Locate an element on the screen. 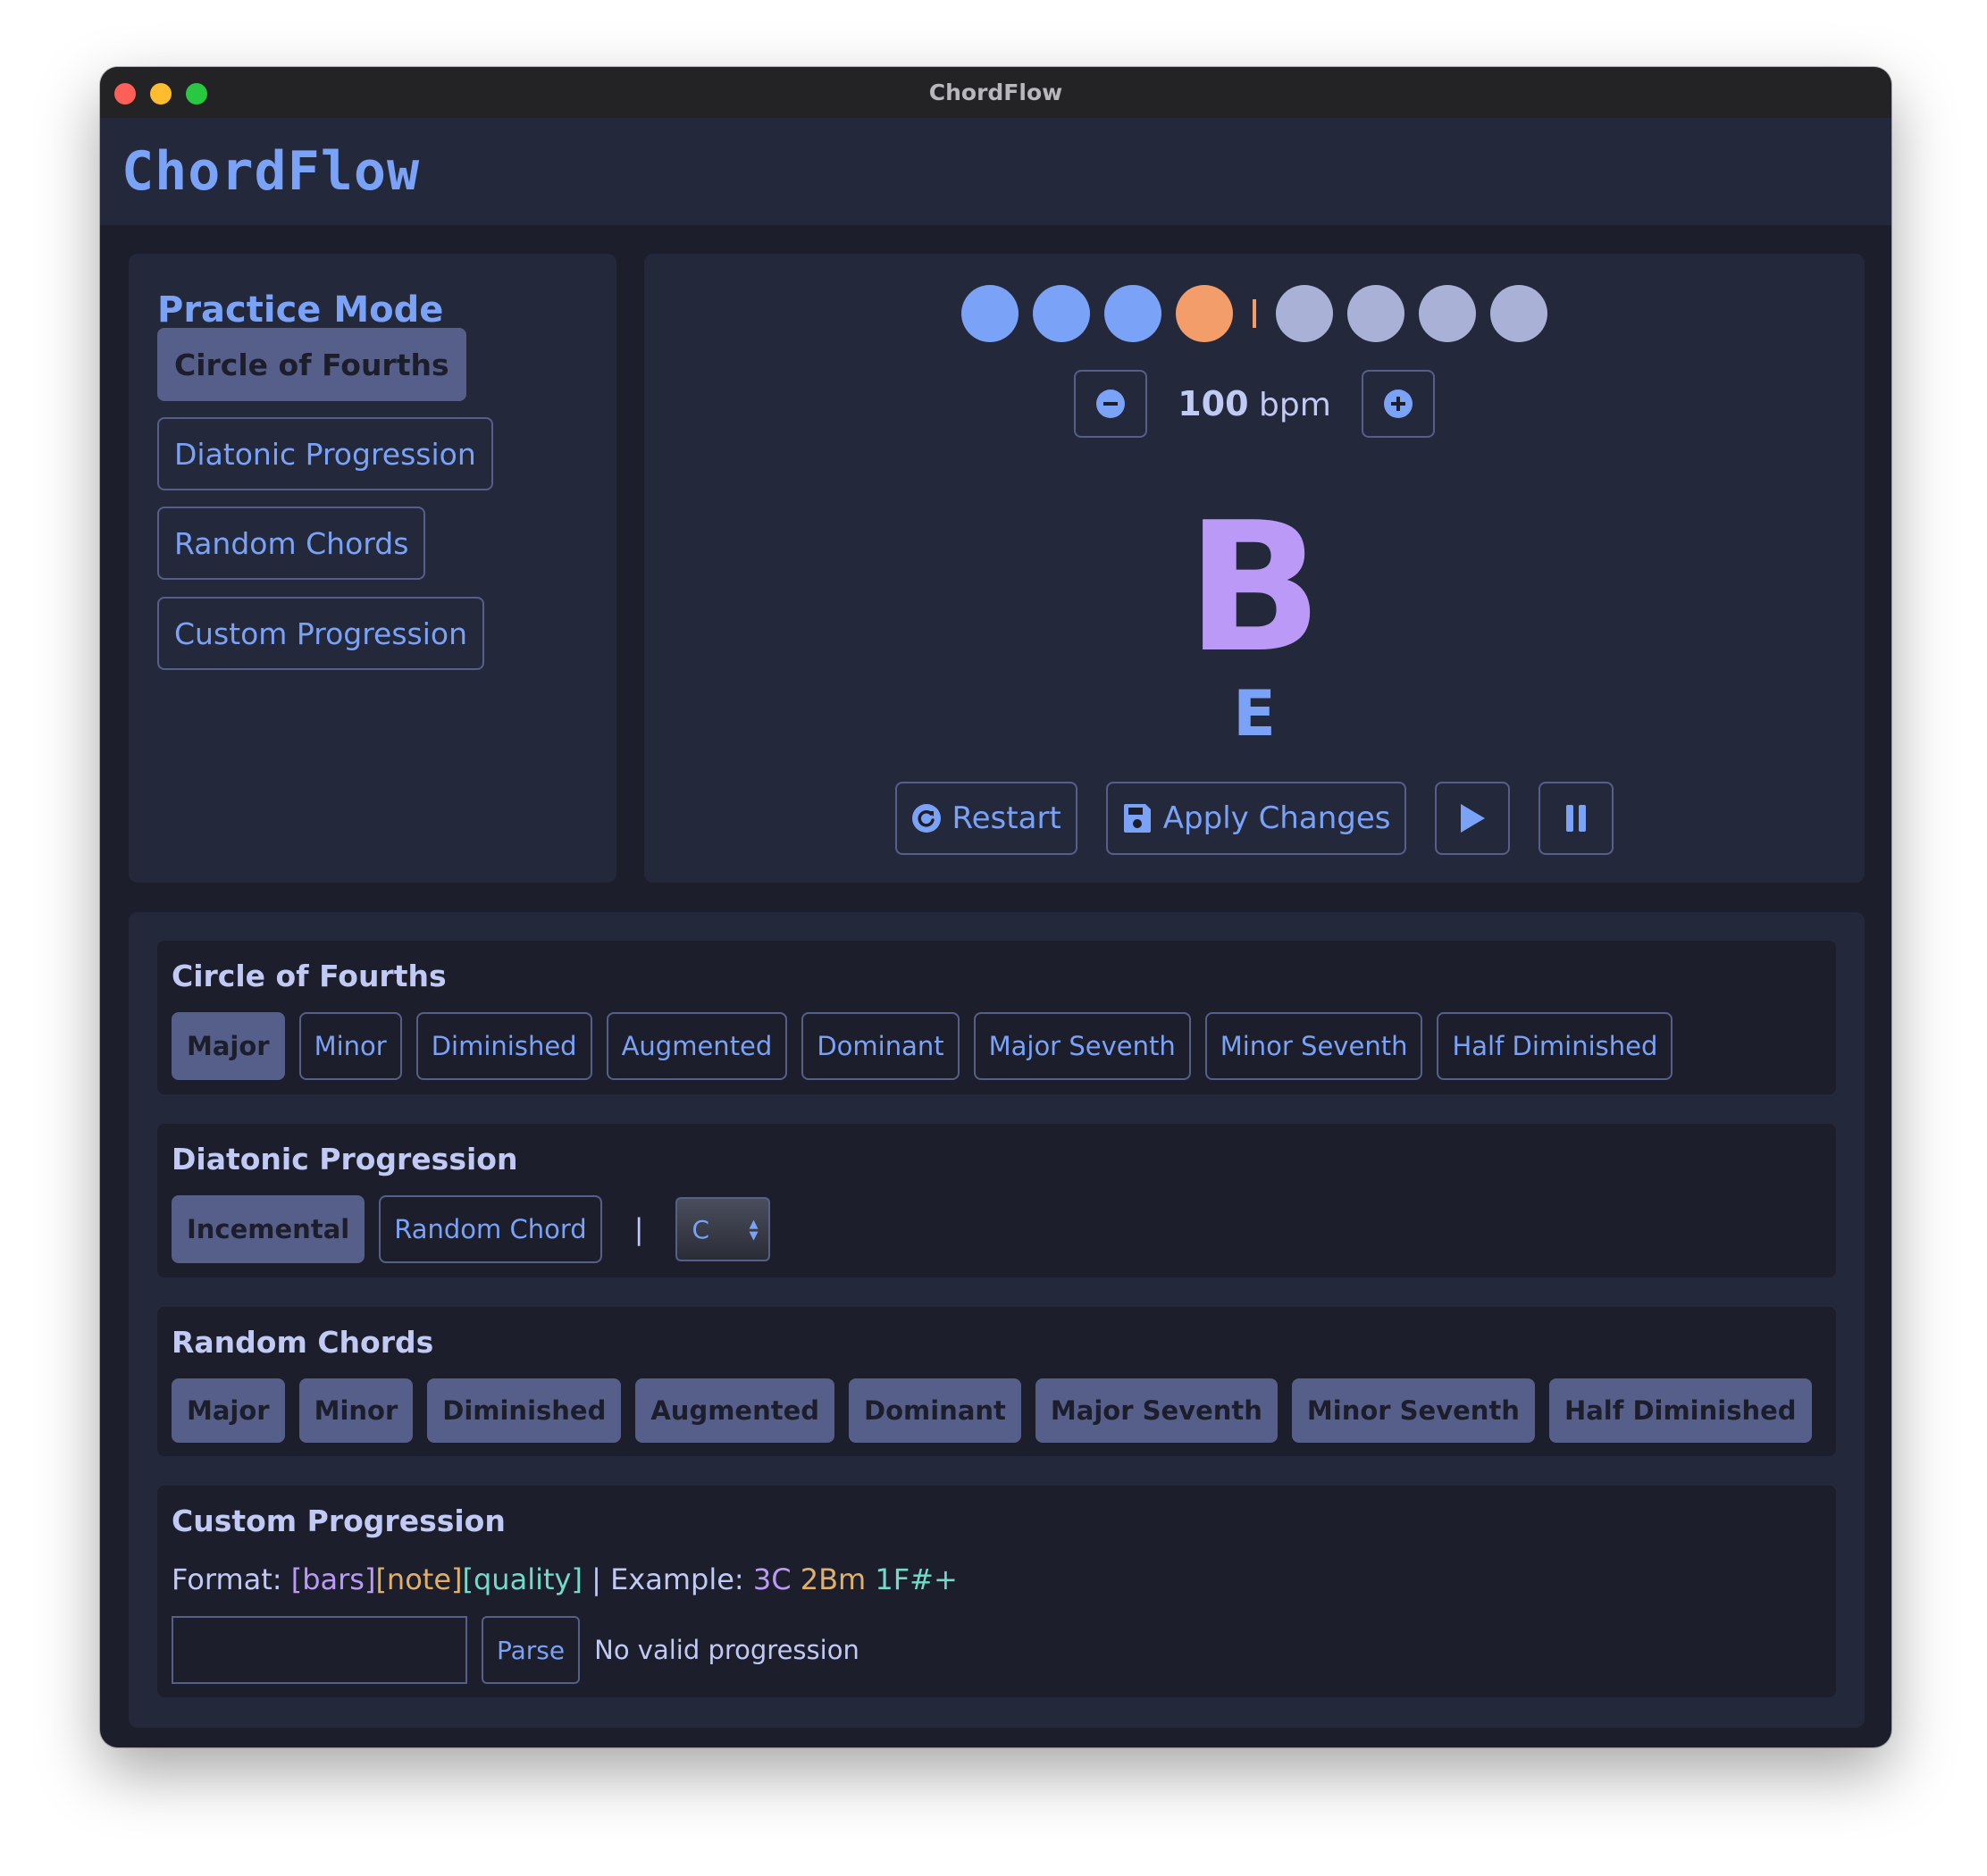 The height and width of the screenshot is (1876, 1987). random-quality-dominant: Dominant is located at coordinates (935, 1410).